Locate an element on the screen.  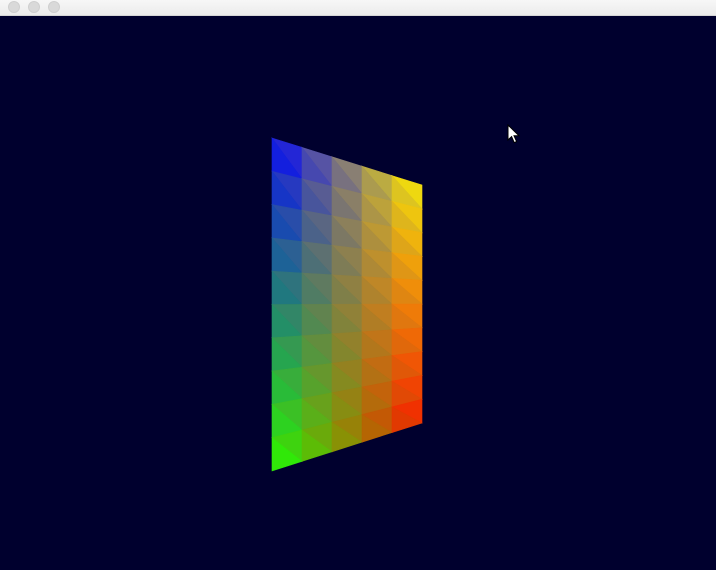
minimize-window-button is located at coordinates (34, 7).